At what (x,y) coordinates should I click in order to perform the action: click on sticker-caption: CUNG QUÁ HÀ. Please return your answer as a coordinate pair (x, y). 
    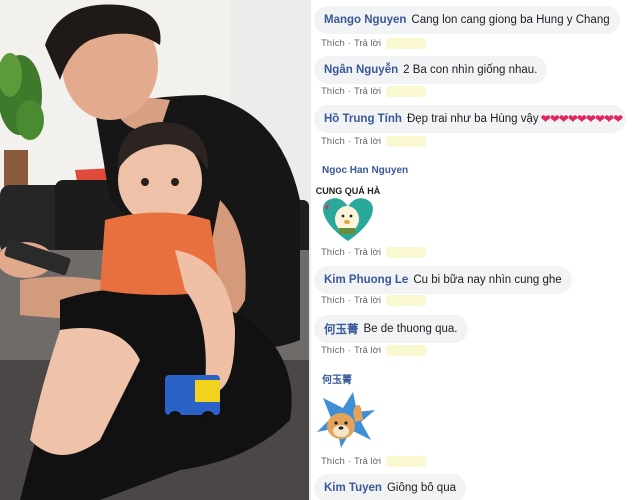
    Looking at the image, I should click on (348, 191).